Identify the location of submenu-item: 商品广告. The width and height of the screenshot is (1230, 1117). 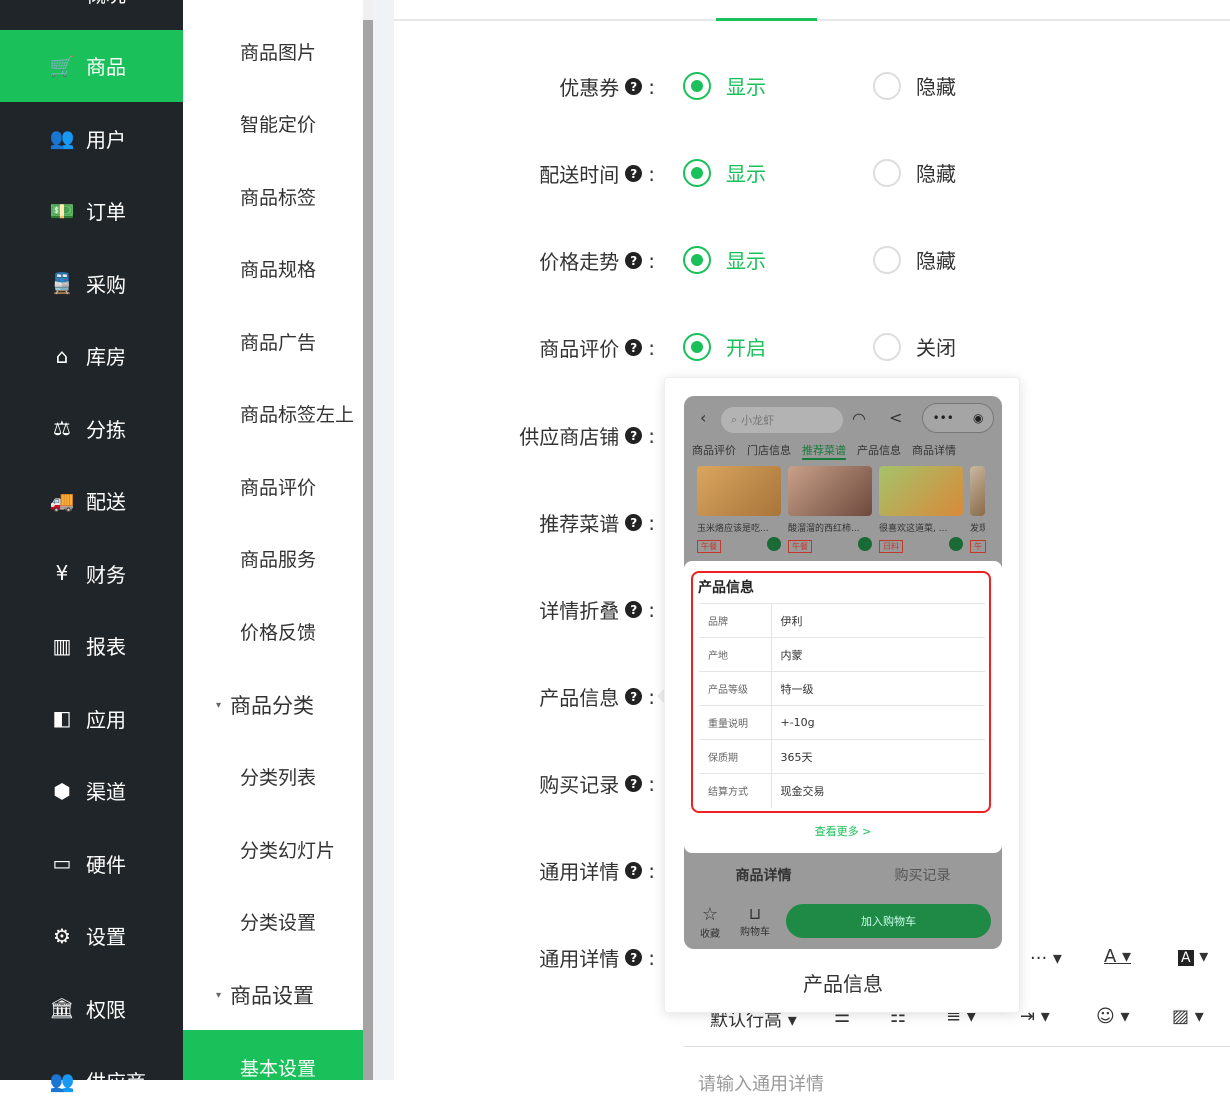
(278, 341).